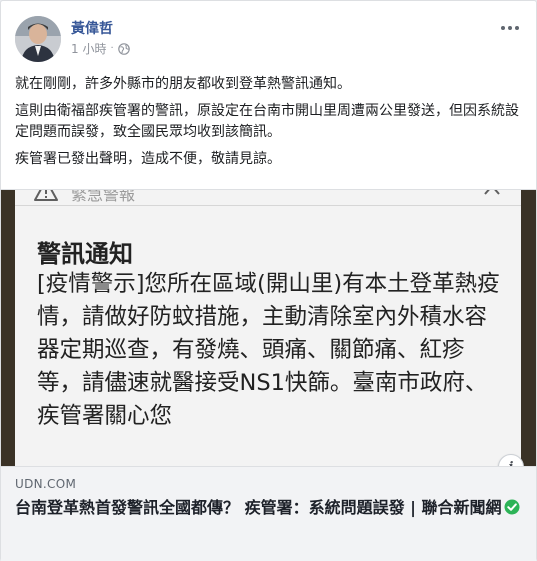  I want to click on alert-title: 警訊通知, so click(85, 254).